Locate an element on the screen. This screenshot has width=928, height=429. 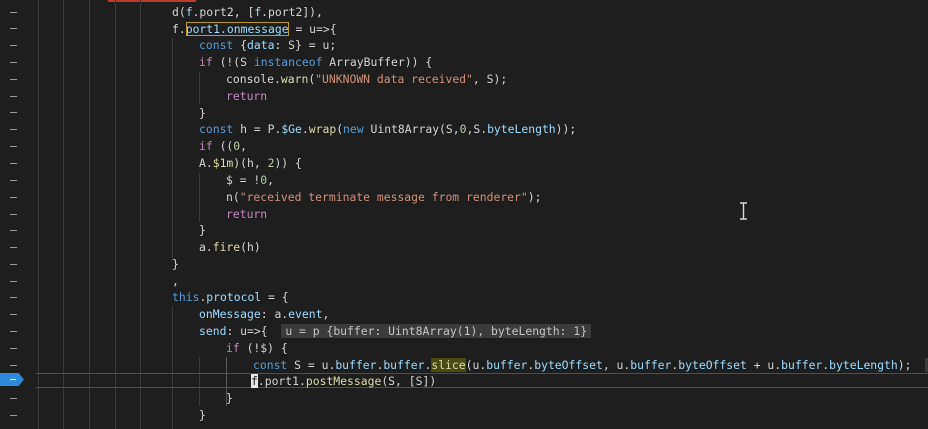
code-token: . is located at coordinates (305, 129).